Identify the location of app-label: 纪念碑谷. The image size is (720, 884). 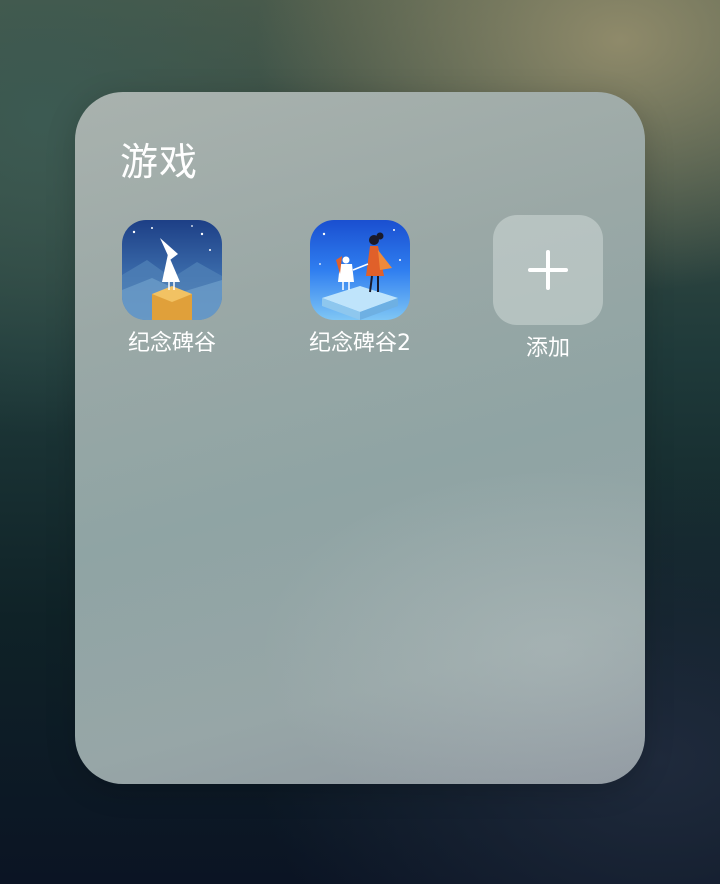
(171, 343).